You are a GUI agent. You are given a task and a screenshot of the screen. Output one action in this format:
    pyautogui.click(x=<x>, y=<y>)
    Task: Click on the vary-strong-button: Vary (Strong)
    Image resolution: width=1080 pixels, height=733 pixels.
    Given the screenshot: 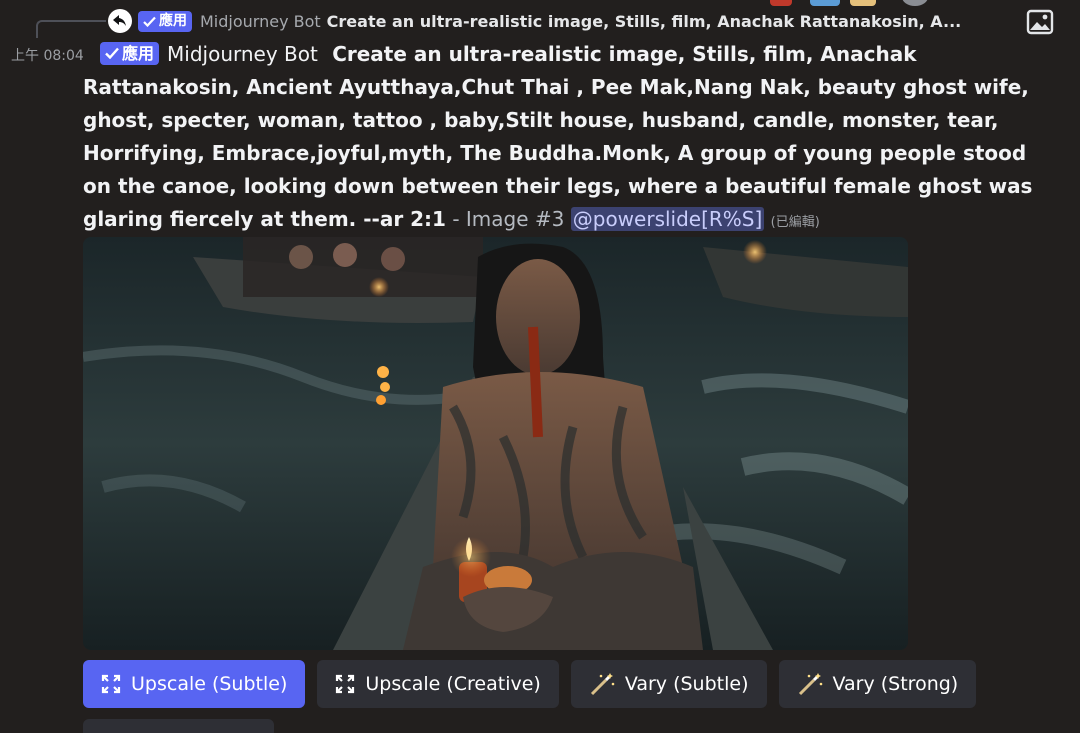 What is the action you would take?
    pyautogui.click(x=877, y=684)
    